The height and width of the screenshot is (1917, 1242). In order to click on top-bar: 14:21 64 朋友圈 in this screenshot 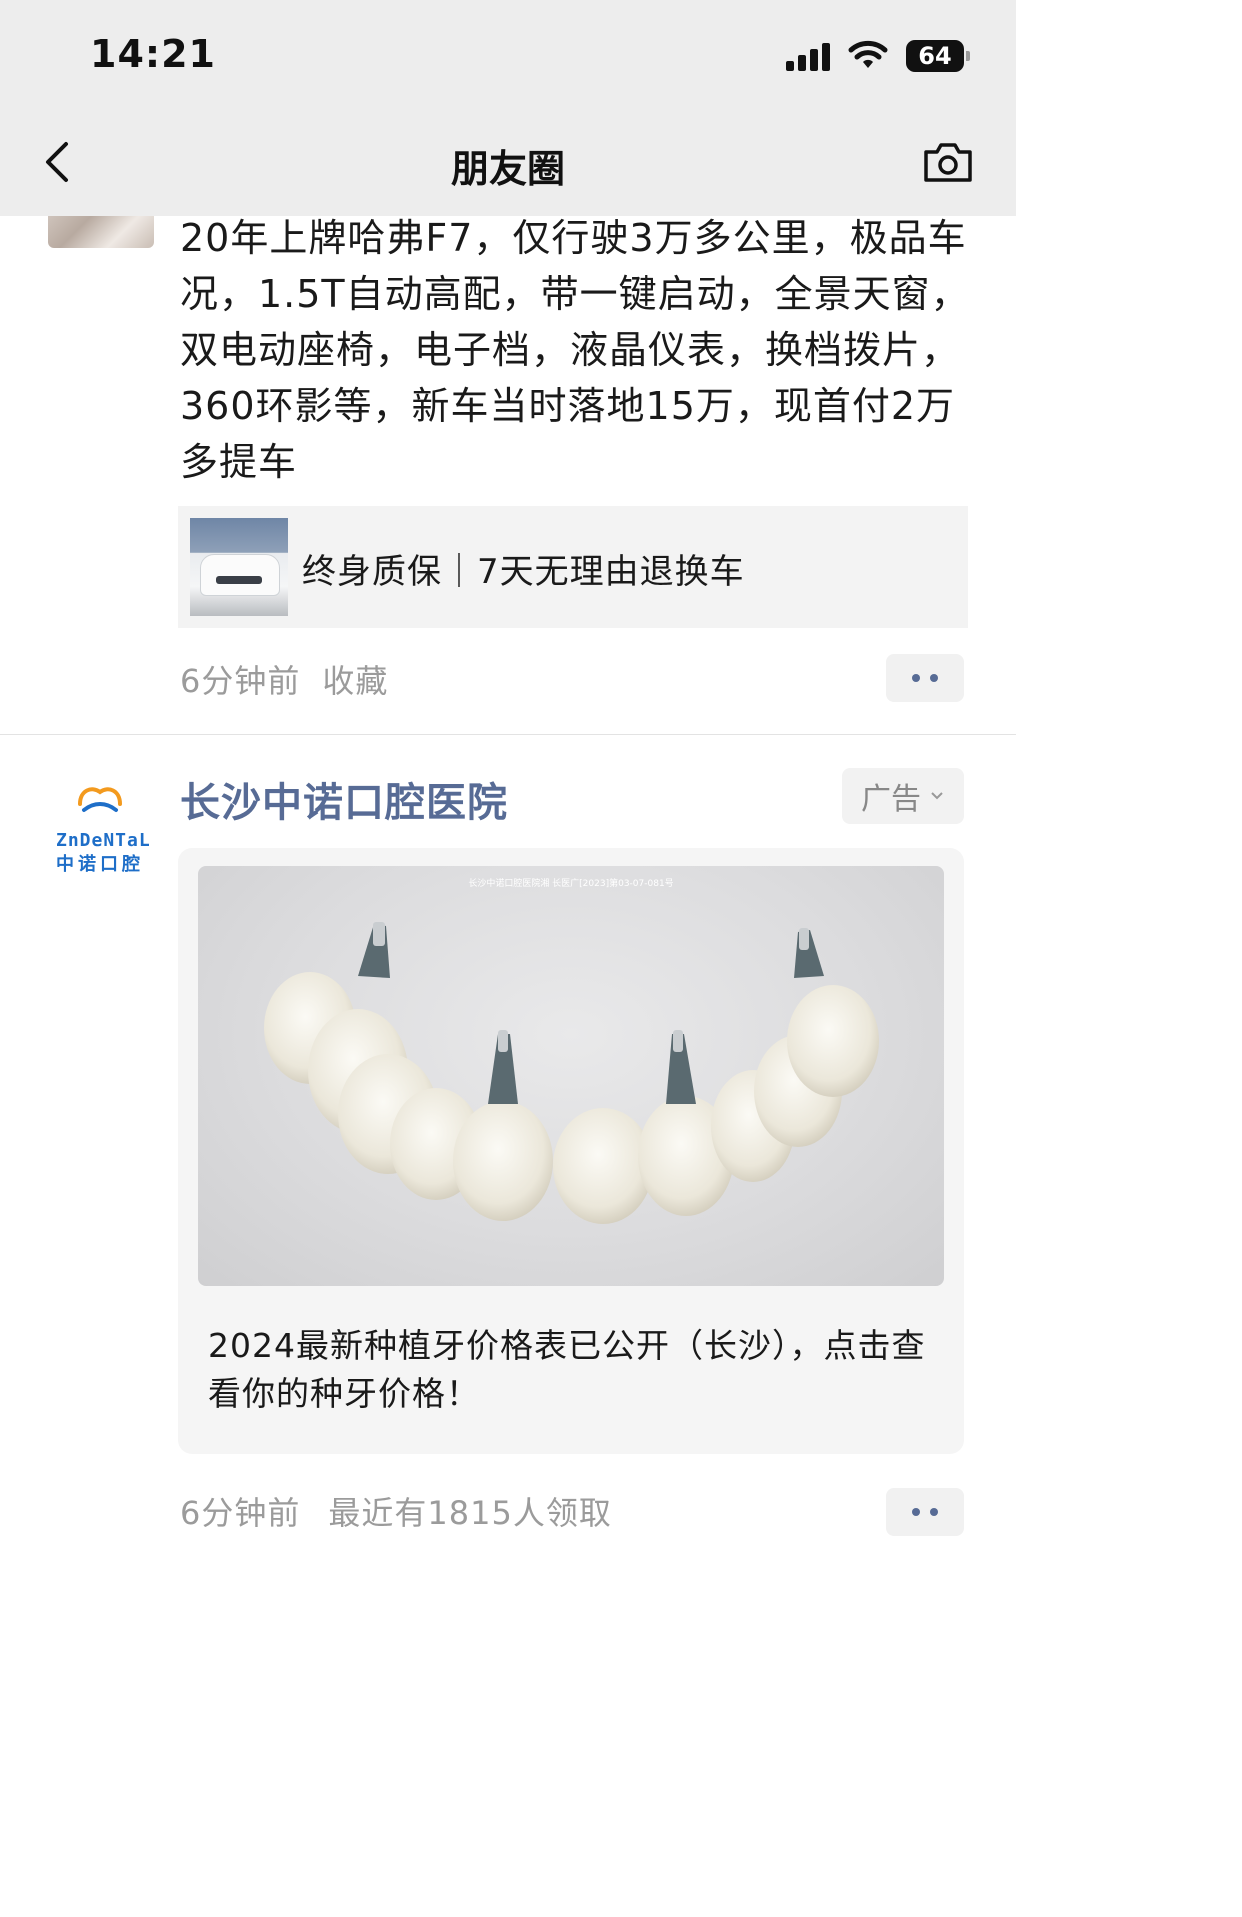, I will do `click(508, 108)`.